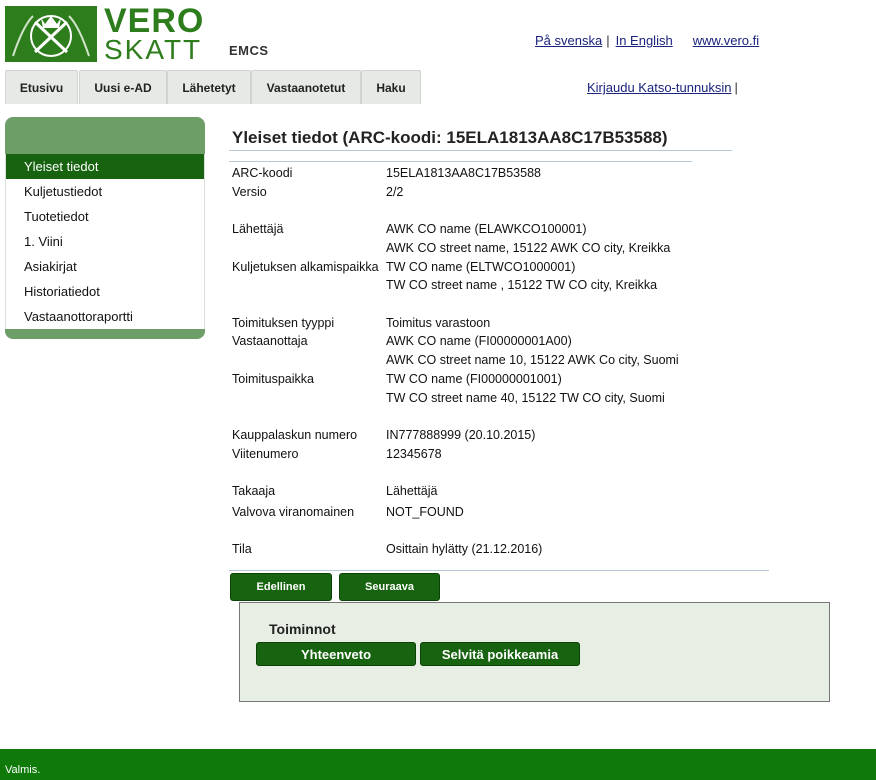 This screenshot has height=780, width=876. I want to click on label-dispatch-place: Kuljetuksen alkamispaikka, so click(305, 267).